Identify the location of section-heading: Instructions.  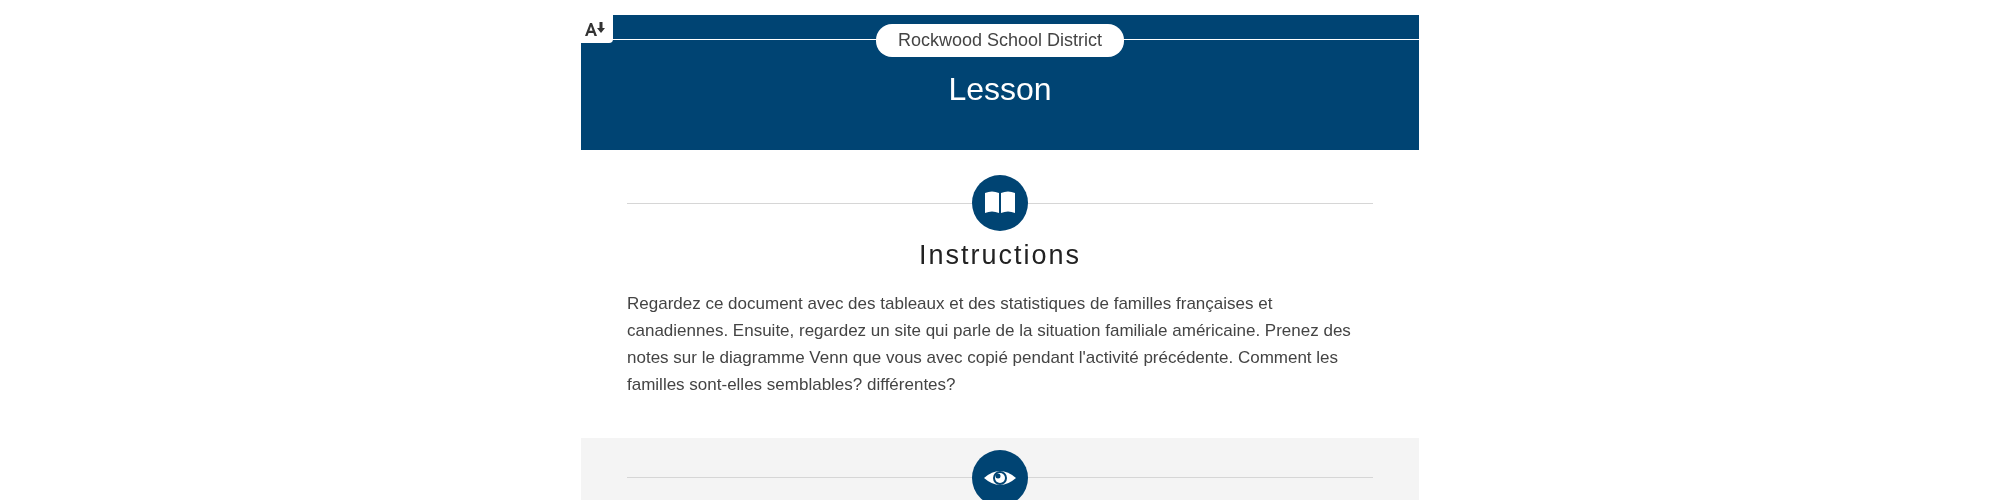
(1000, 255).